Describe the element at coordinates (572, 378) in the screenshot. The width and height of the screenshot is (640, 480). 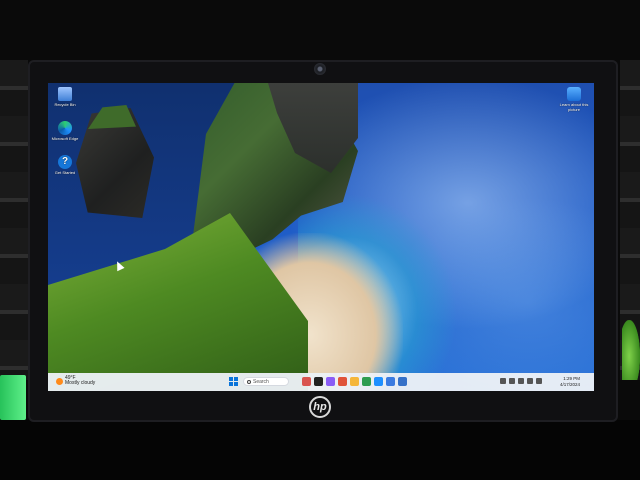
I see `clock-time: 1:29 PM` at that location.